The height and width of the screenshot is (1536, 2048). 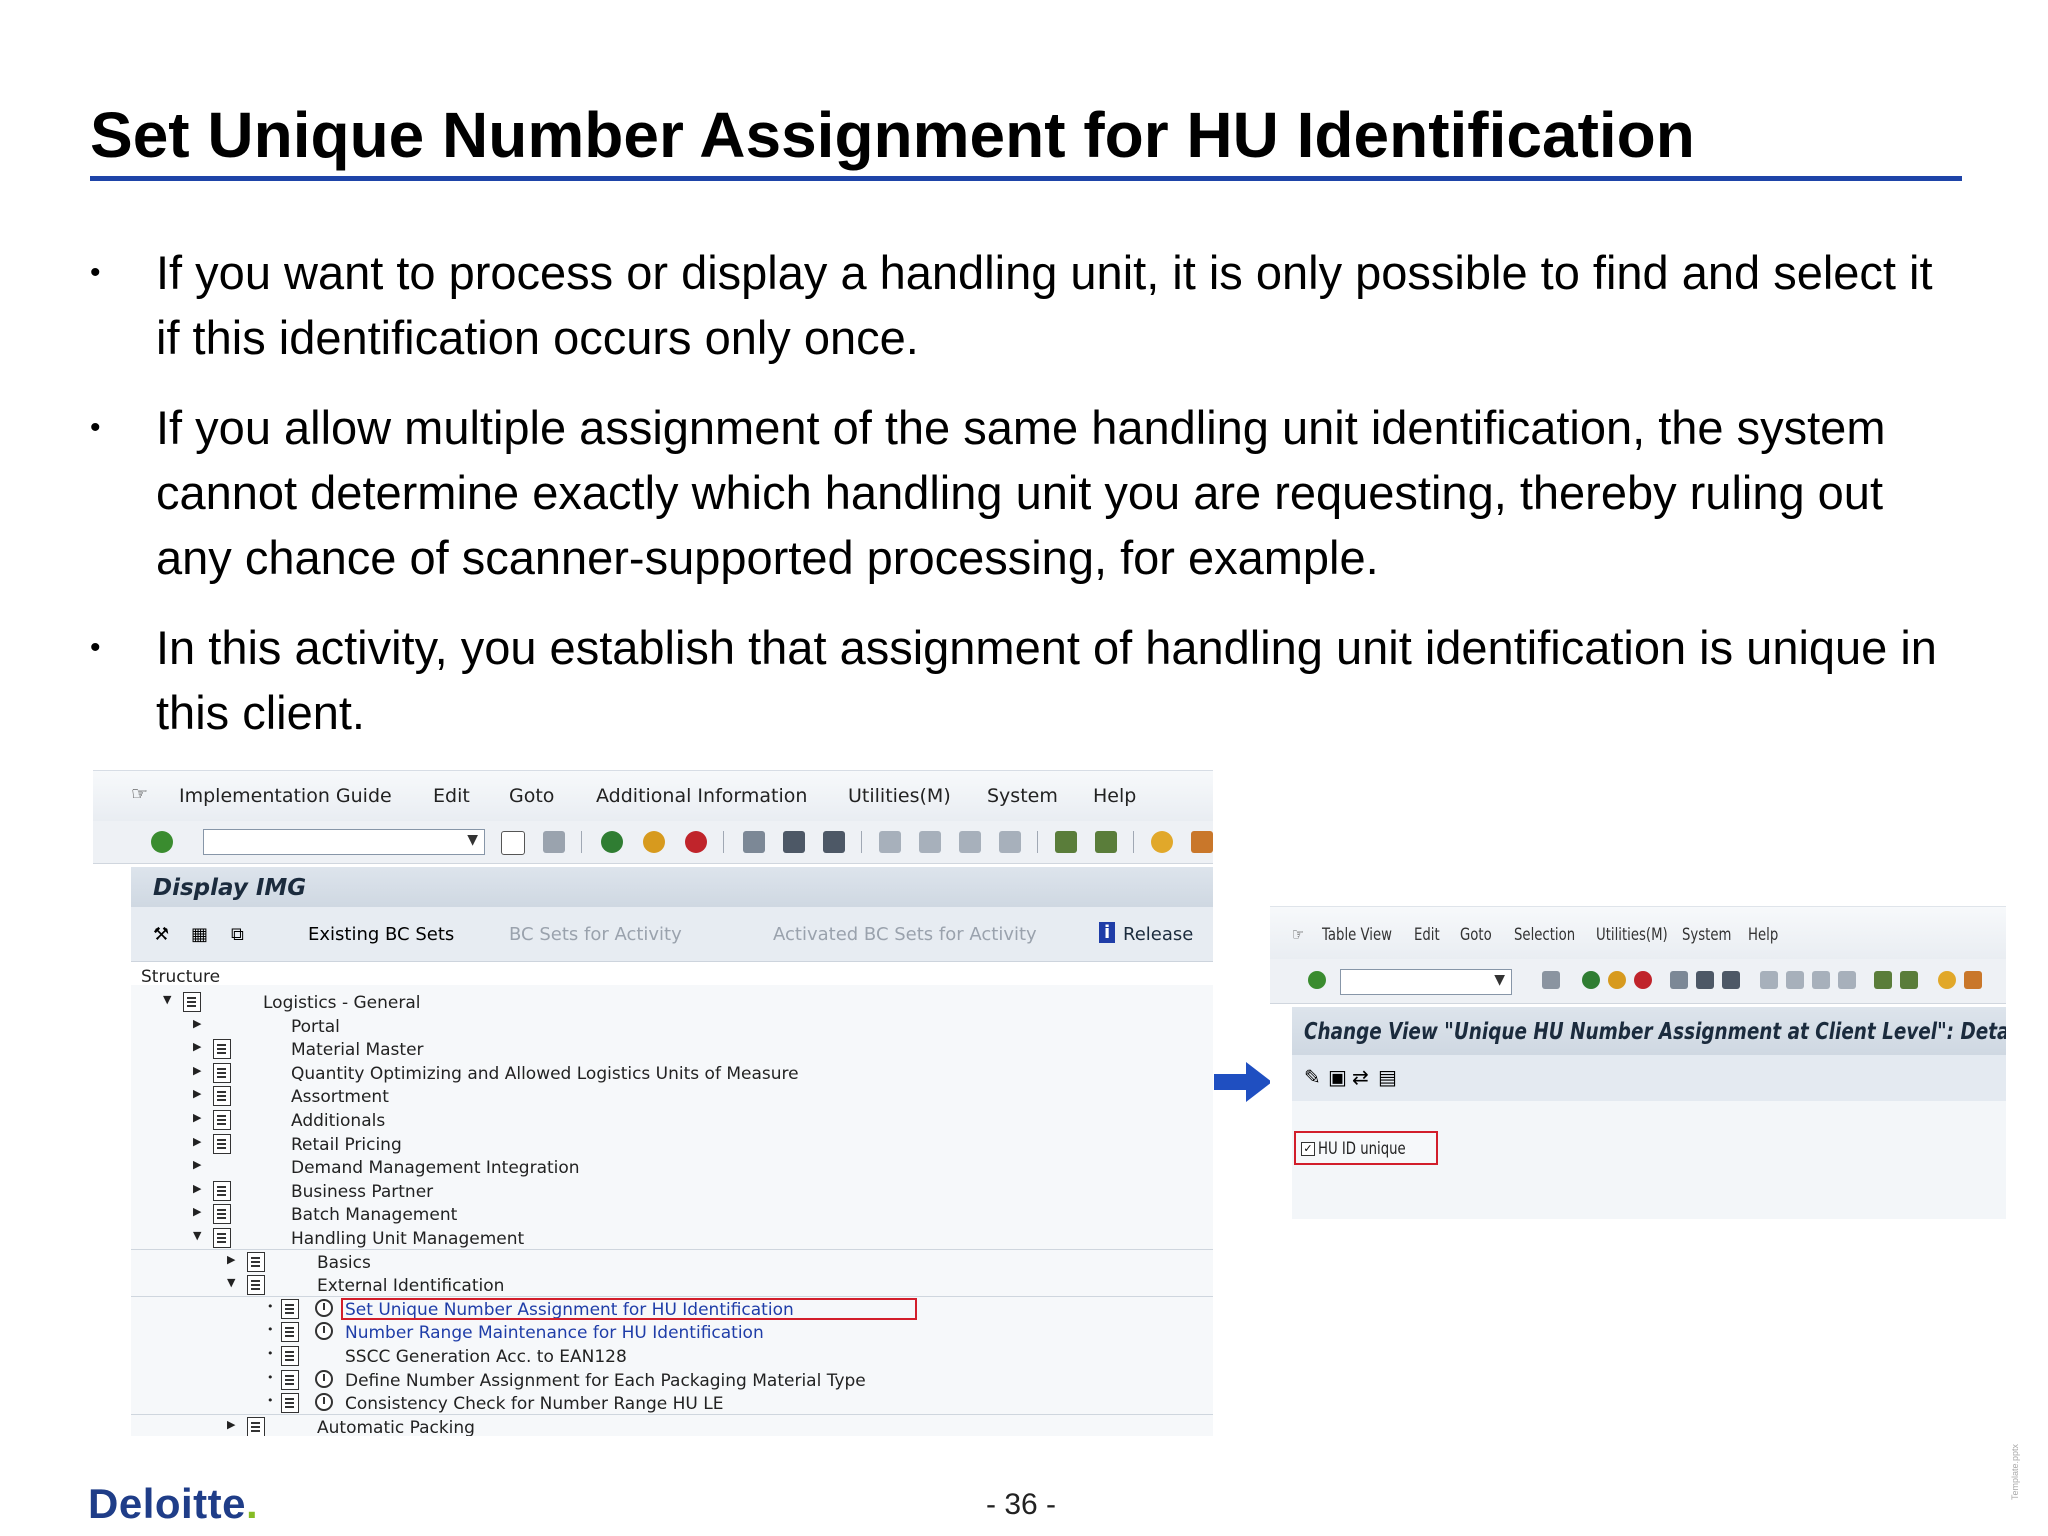 What do you see at coordinates (199, 934) in the screenshot?
I see `docs-icon: ▦` at bounding box center [199, 934].